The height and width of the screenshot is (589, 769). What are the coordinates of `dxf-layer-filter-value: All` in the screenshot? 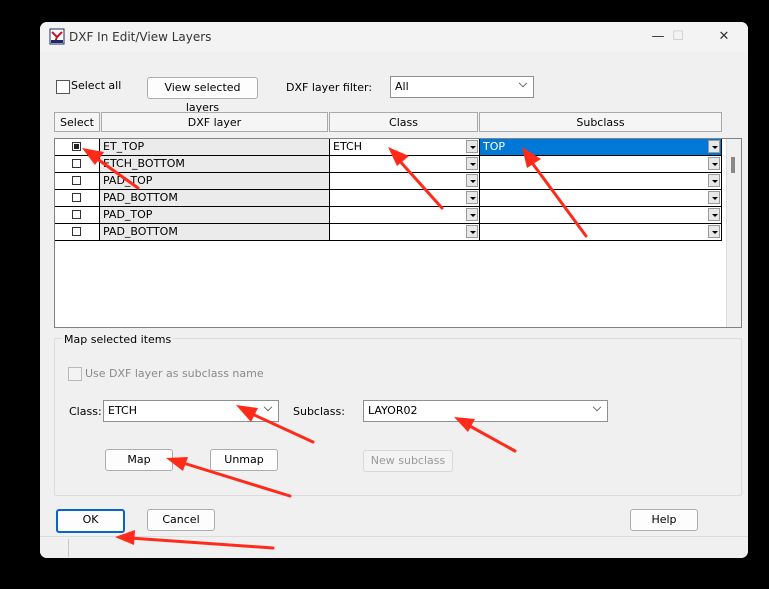 It's located at (402, 86).